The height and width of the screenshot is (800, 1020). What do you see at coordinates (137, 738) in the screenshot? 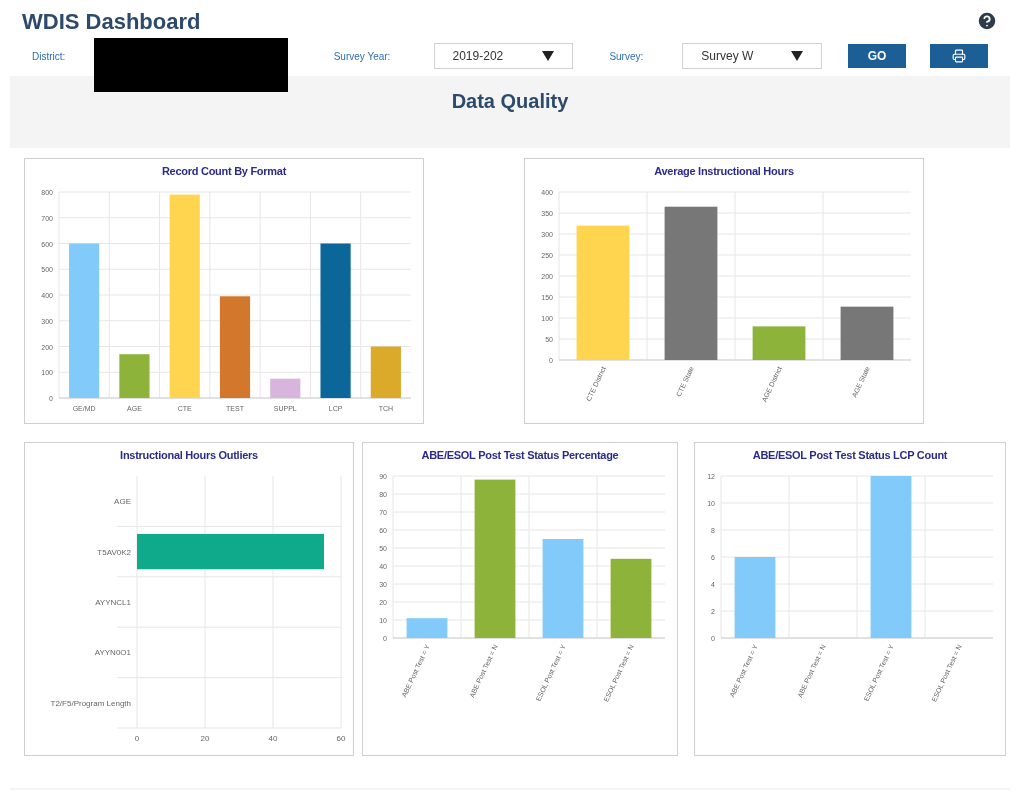
I see `axis-label: 0` at bounding box center [137, 738].